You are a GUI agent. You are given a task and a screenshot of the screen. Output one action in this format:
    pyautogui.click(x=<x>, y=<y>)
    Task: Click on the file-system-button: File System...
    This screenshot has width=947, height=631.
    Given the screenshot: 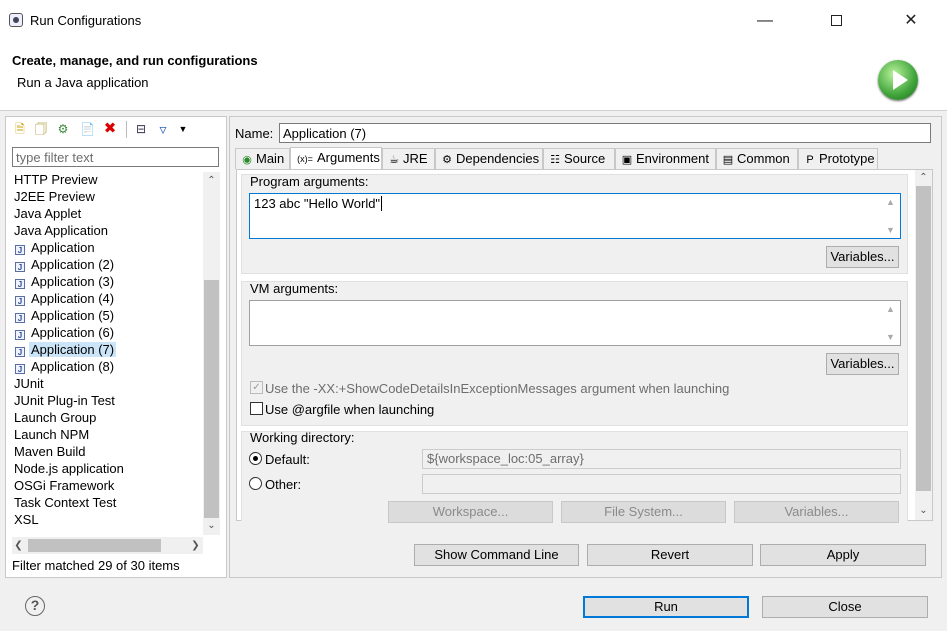 What is the action you would take?
    pyautogui.click(x=643, y=512)
    